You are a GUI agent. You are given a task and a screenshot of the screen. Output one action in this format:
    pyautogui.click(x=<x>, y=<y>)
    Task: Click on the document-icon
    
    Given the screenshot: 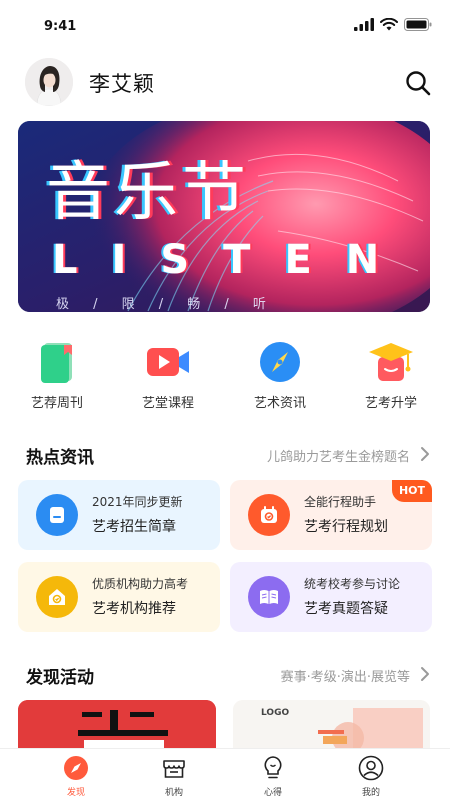 What is the action you would take?
    pyautogui.click(x=57, y=515)
    